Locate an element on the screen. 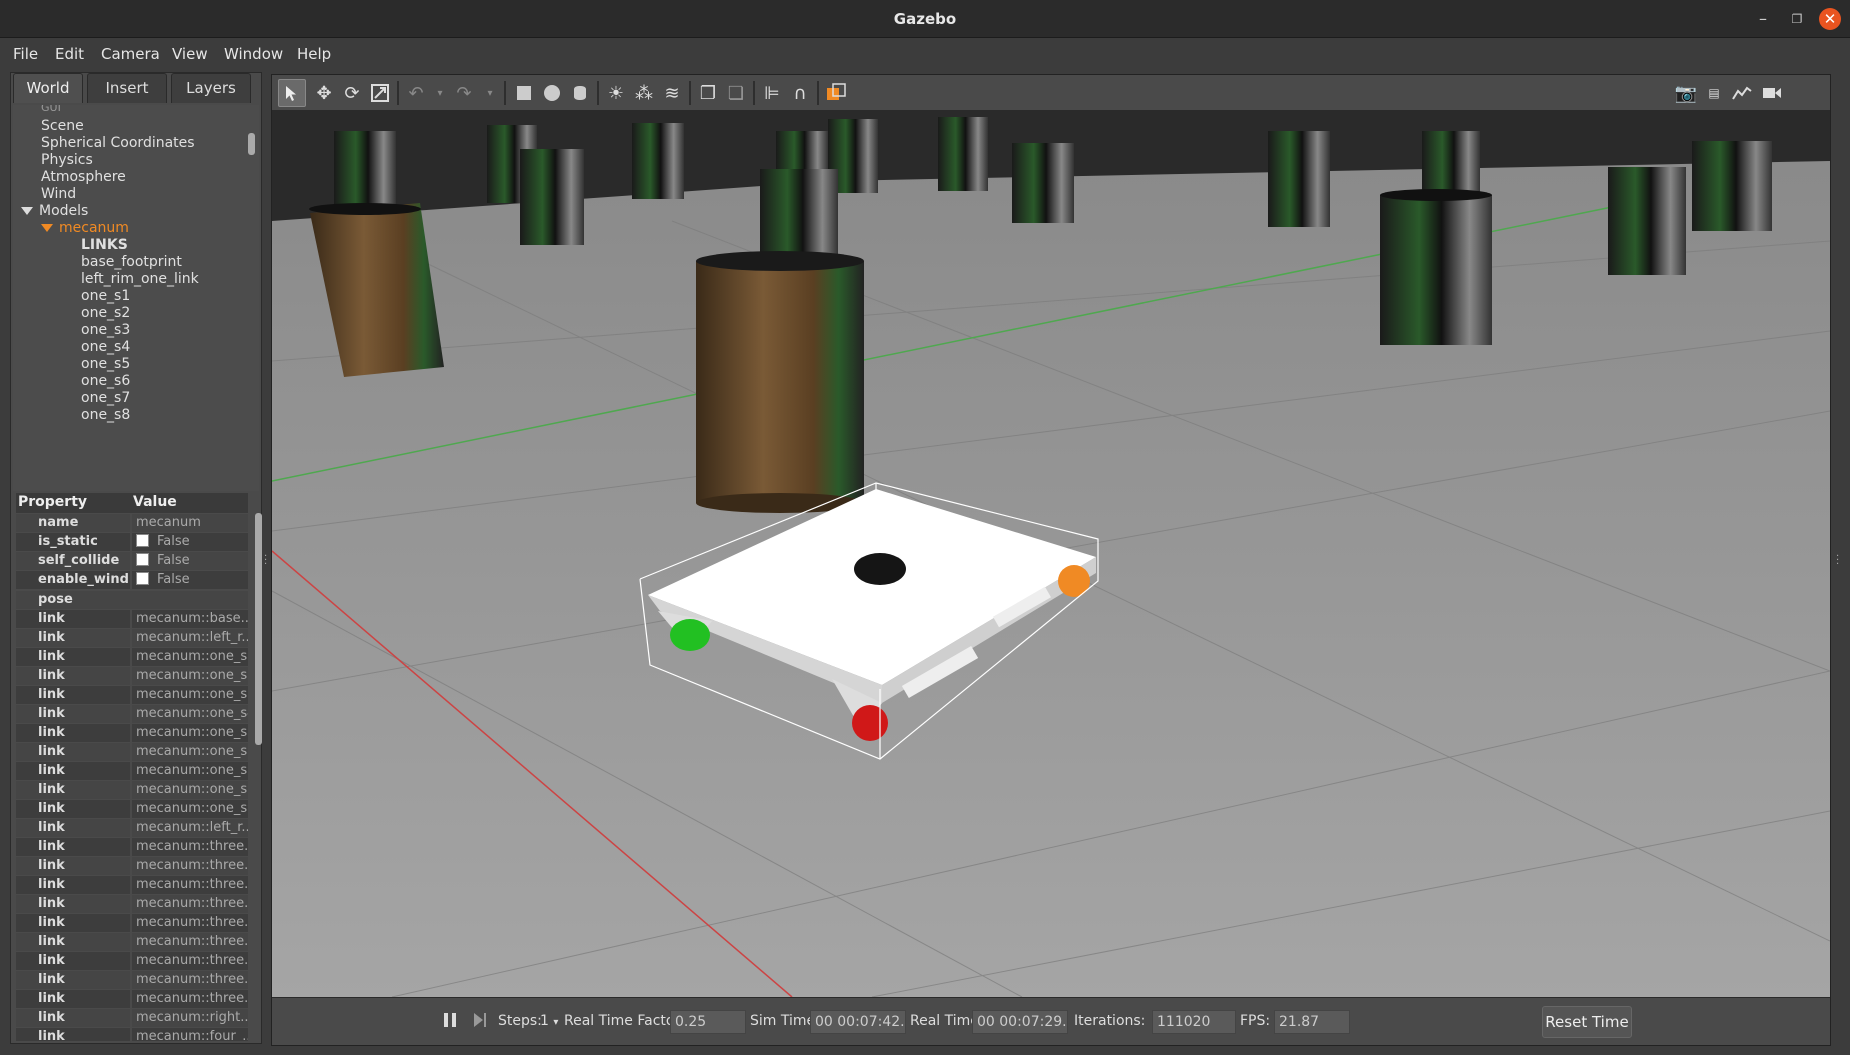  prop-row-link: link mecanum::one_s1 is located at coordinates (132, 657).